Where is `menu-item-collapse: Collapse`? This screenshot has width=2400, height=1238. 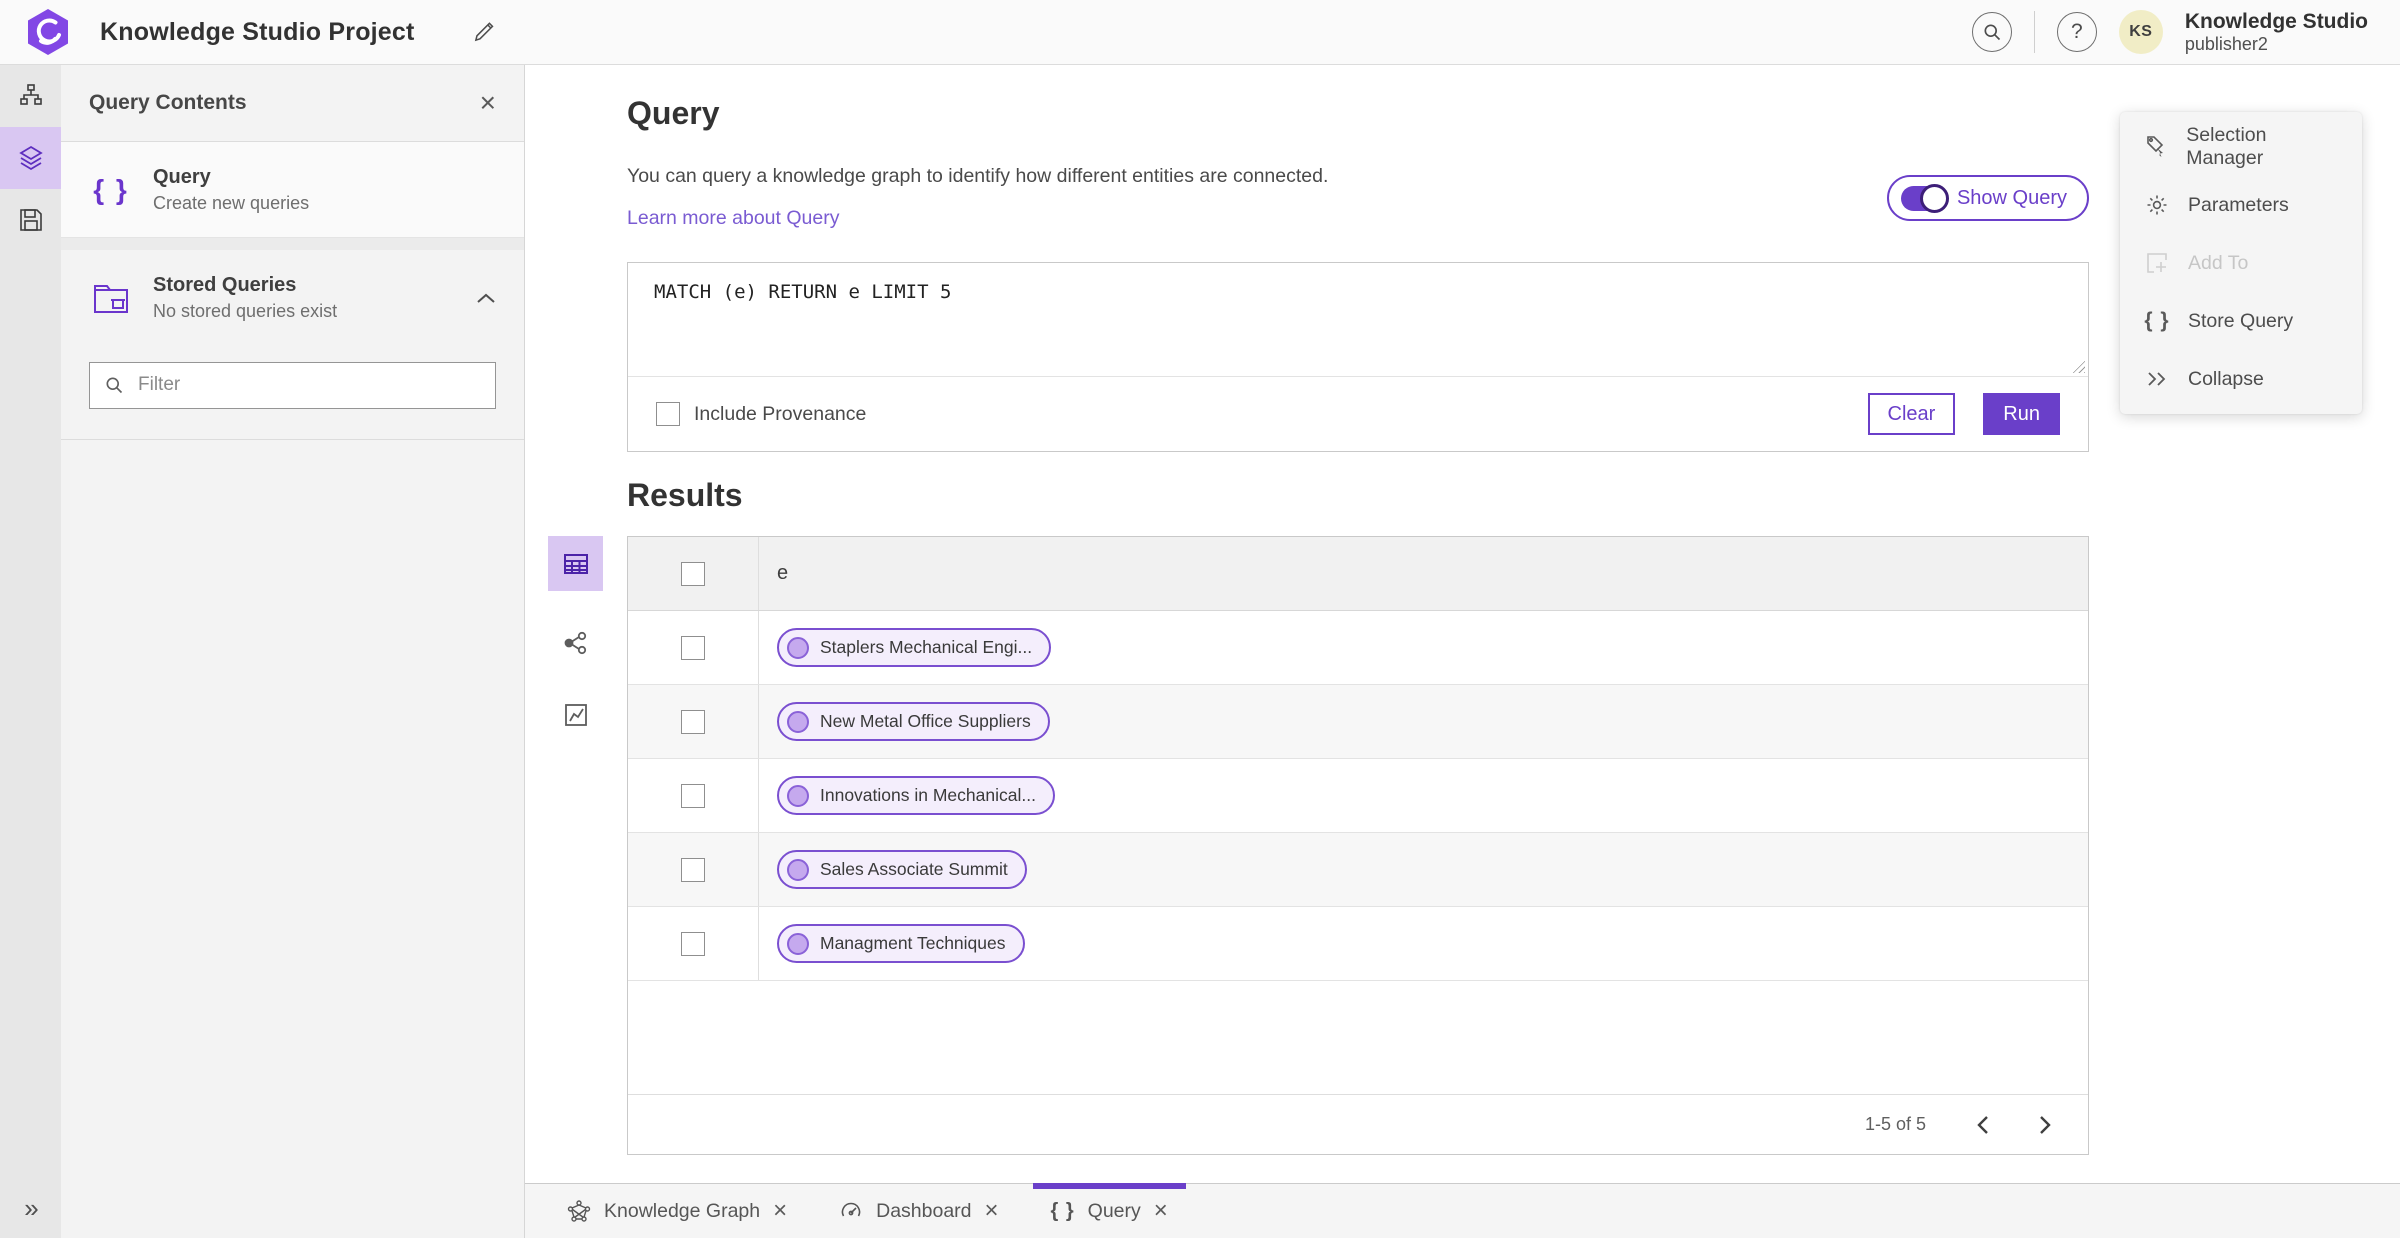 menu-item-collapse: Collapse is located at coordinates (2241, 379).